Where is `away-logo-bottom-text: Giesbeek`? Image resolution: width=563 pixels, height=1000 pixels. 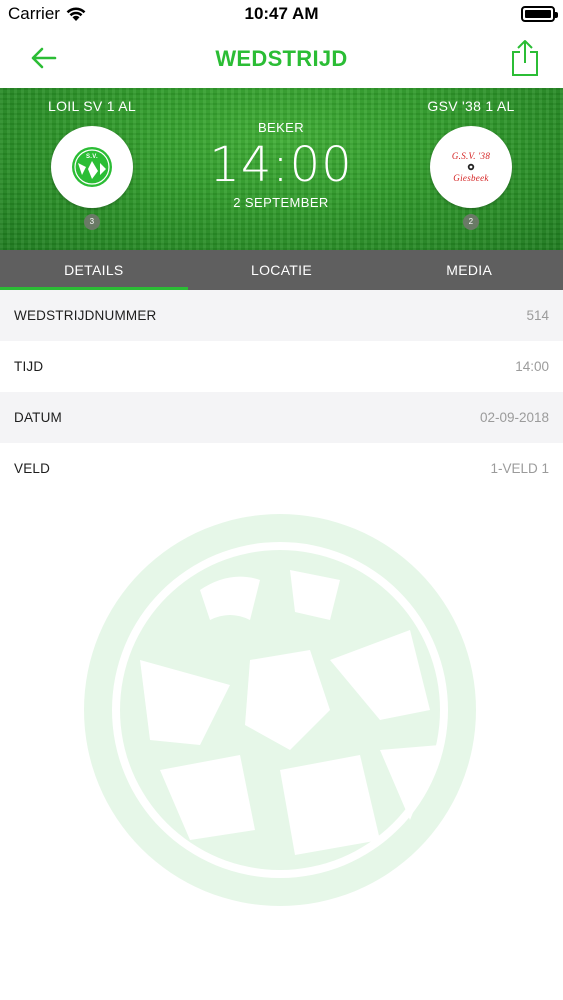
away-logo-bottom-text: Giesbeek is located at coordinates (471, 178).